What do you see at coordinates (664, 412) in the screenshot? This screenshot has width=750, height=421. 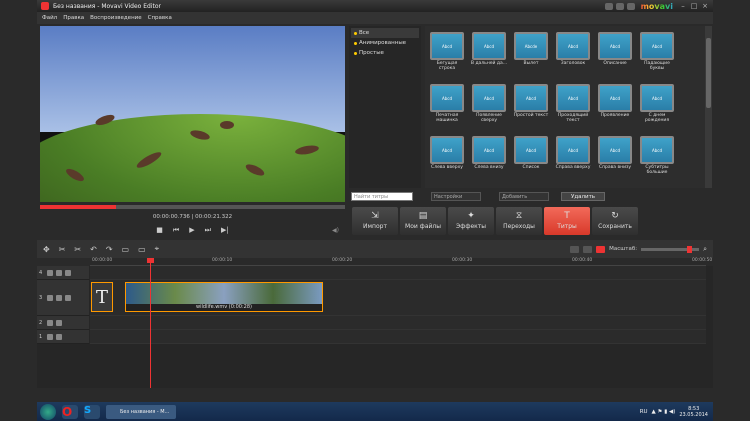 I see `tray-icons: ▲ ⚑ ▮ ◀)` at bounding box center [664, 412].